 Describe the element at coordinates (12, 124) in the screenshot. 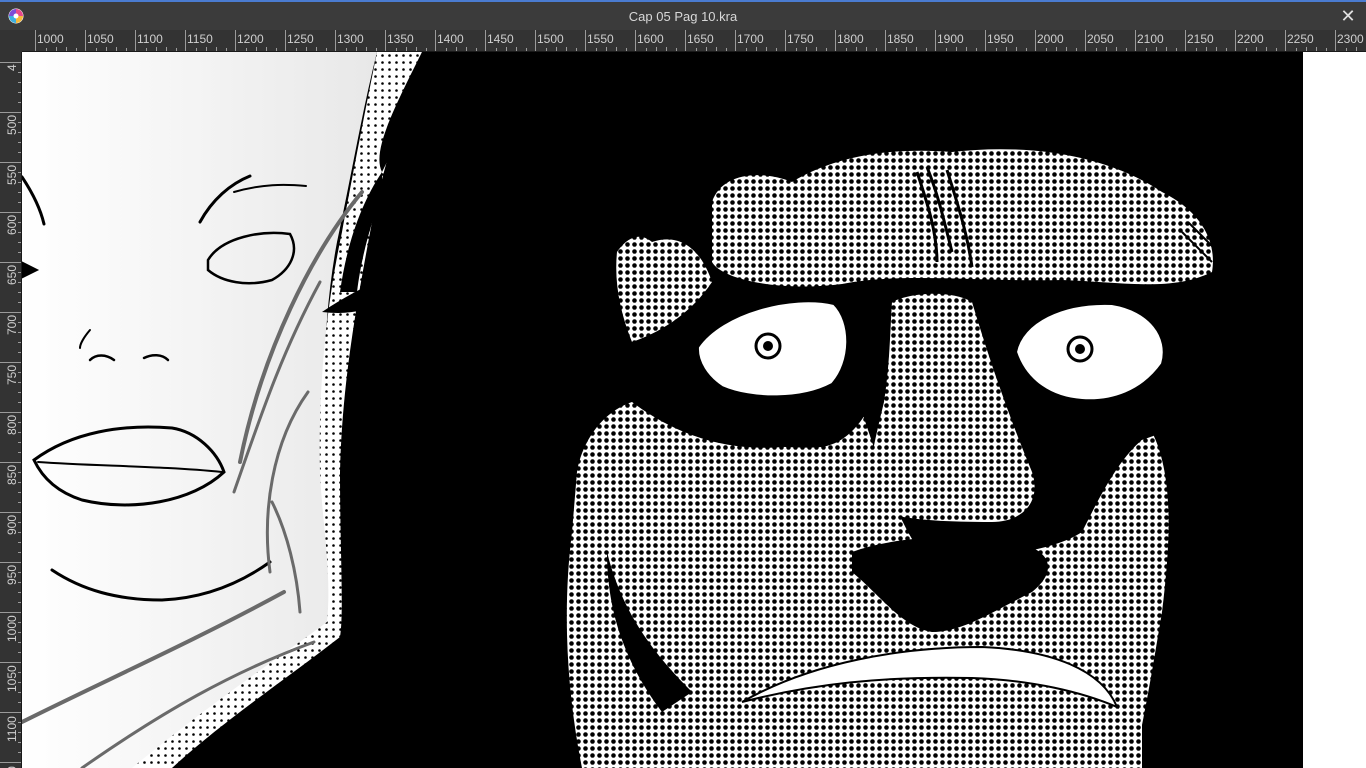

I see `ruler-label: 500` at that location.